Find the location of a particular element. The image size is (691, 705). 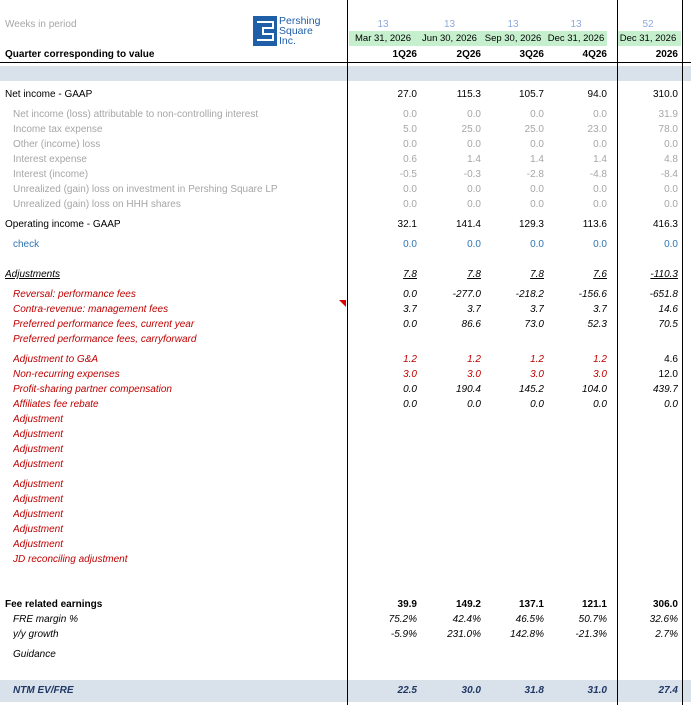

jd-row: JD reconciling adjustment is located at coordinates (345, 559).